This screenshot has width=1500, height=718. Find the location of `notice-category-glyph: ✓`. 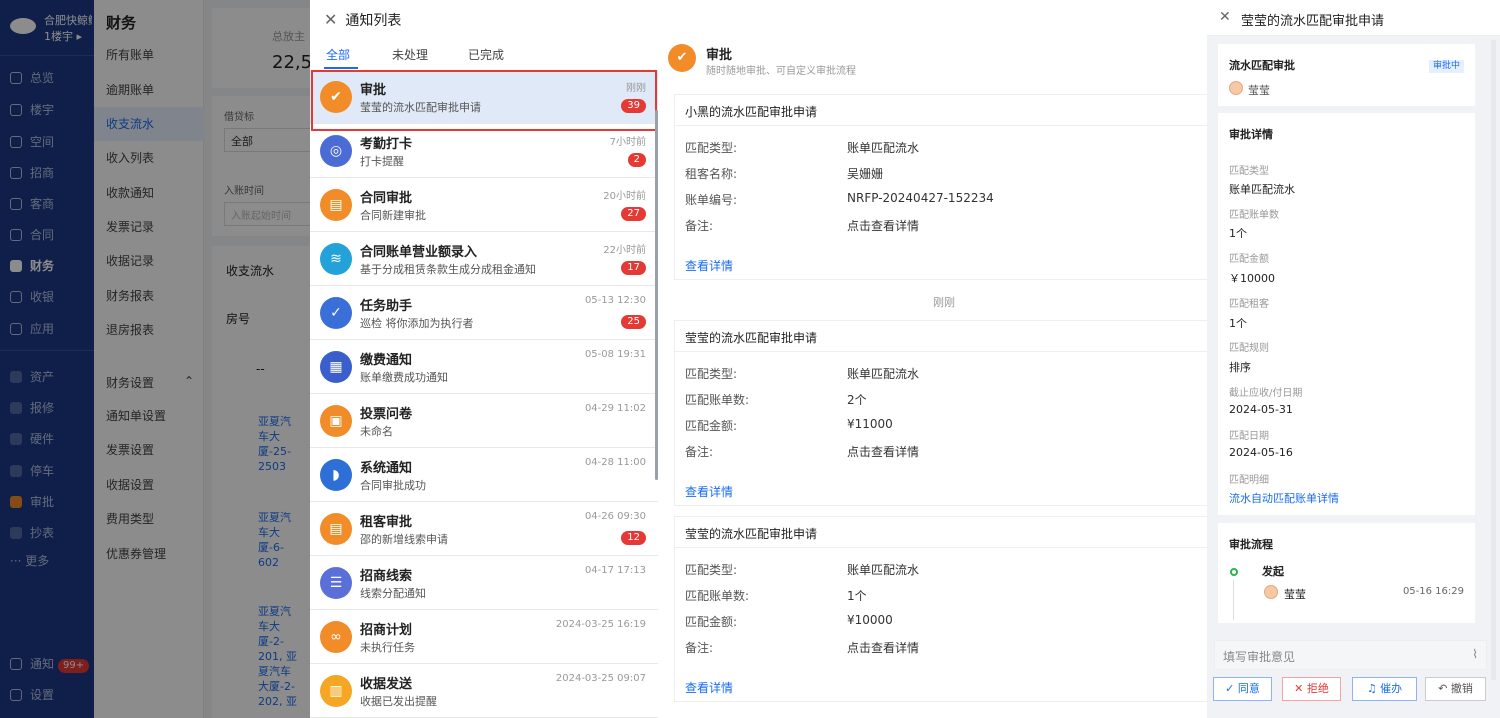

notice-category-glyph: ✓ is located at coordinates (336, 313).